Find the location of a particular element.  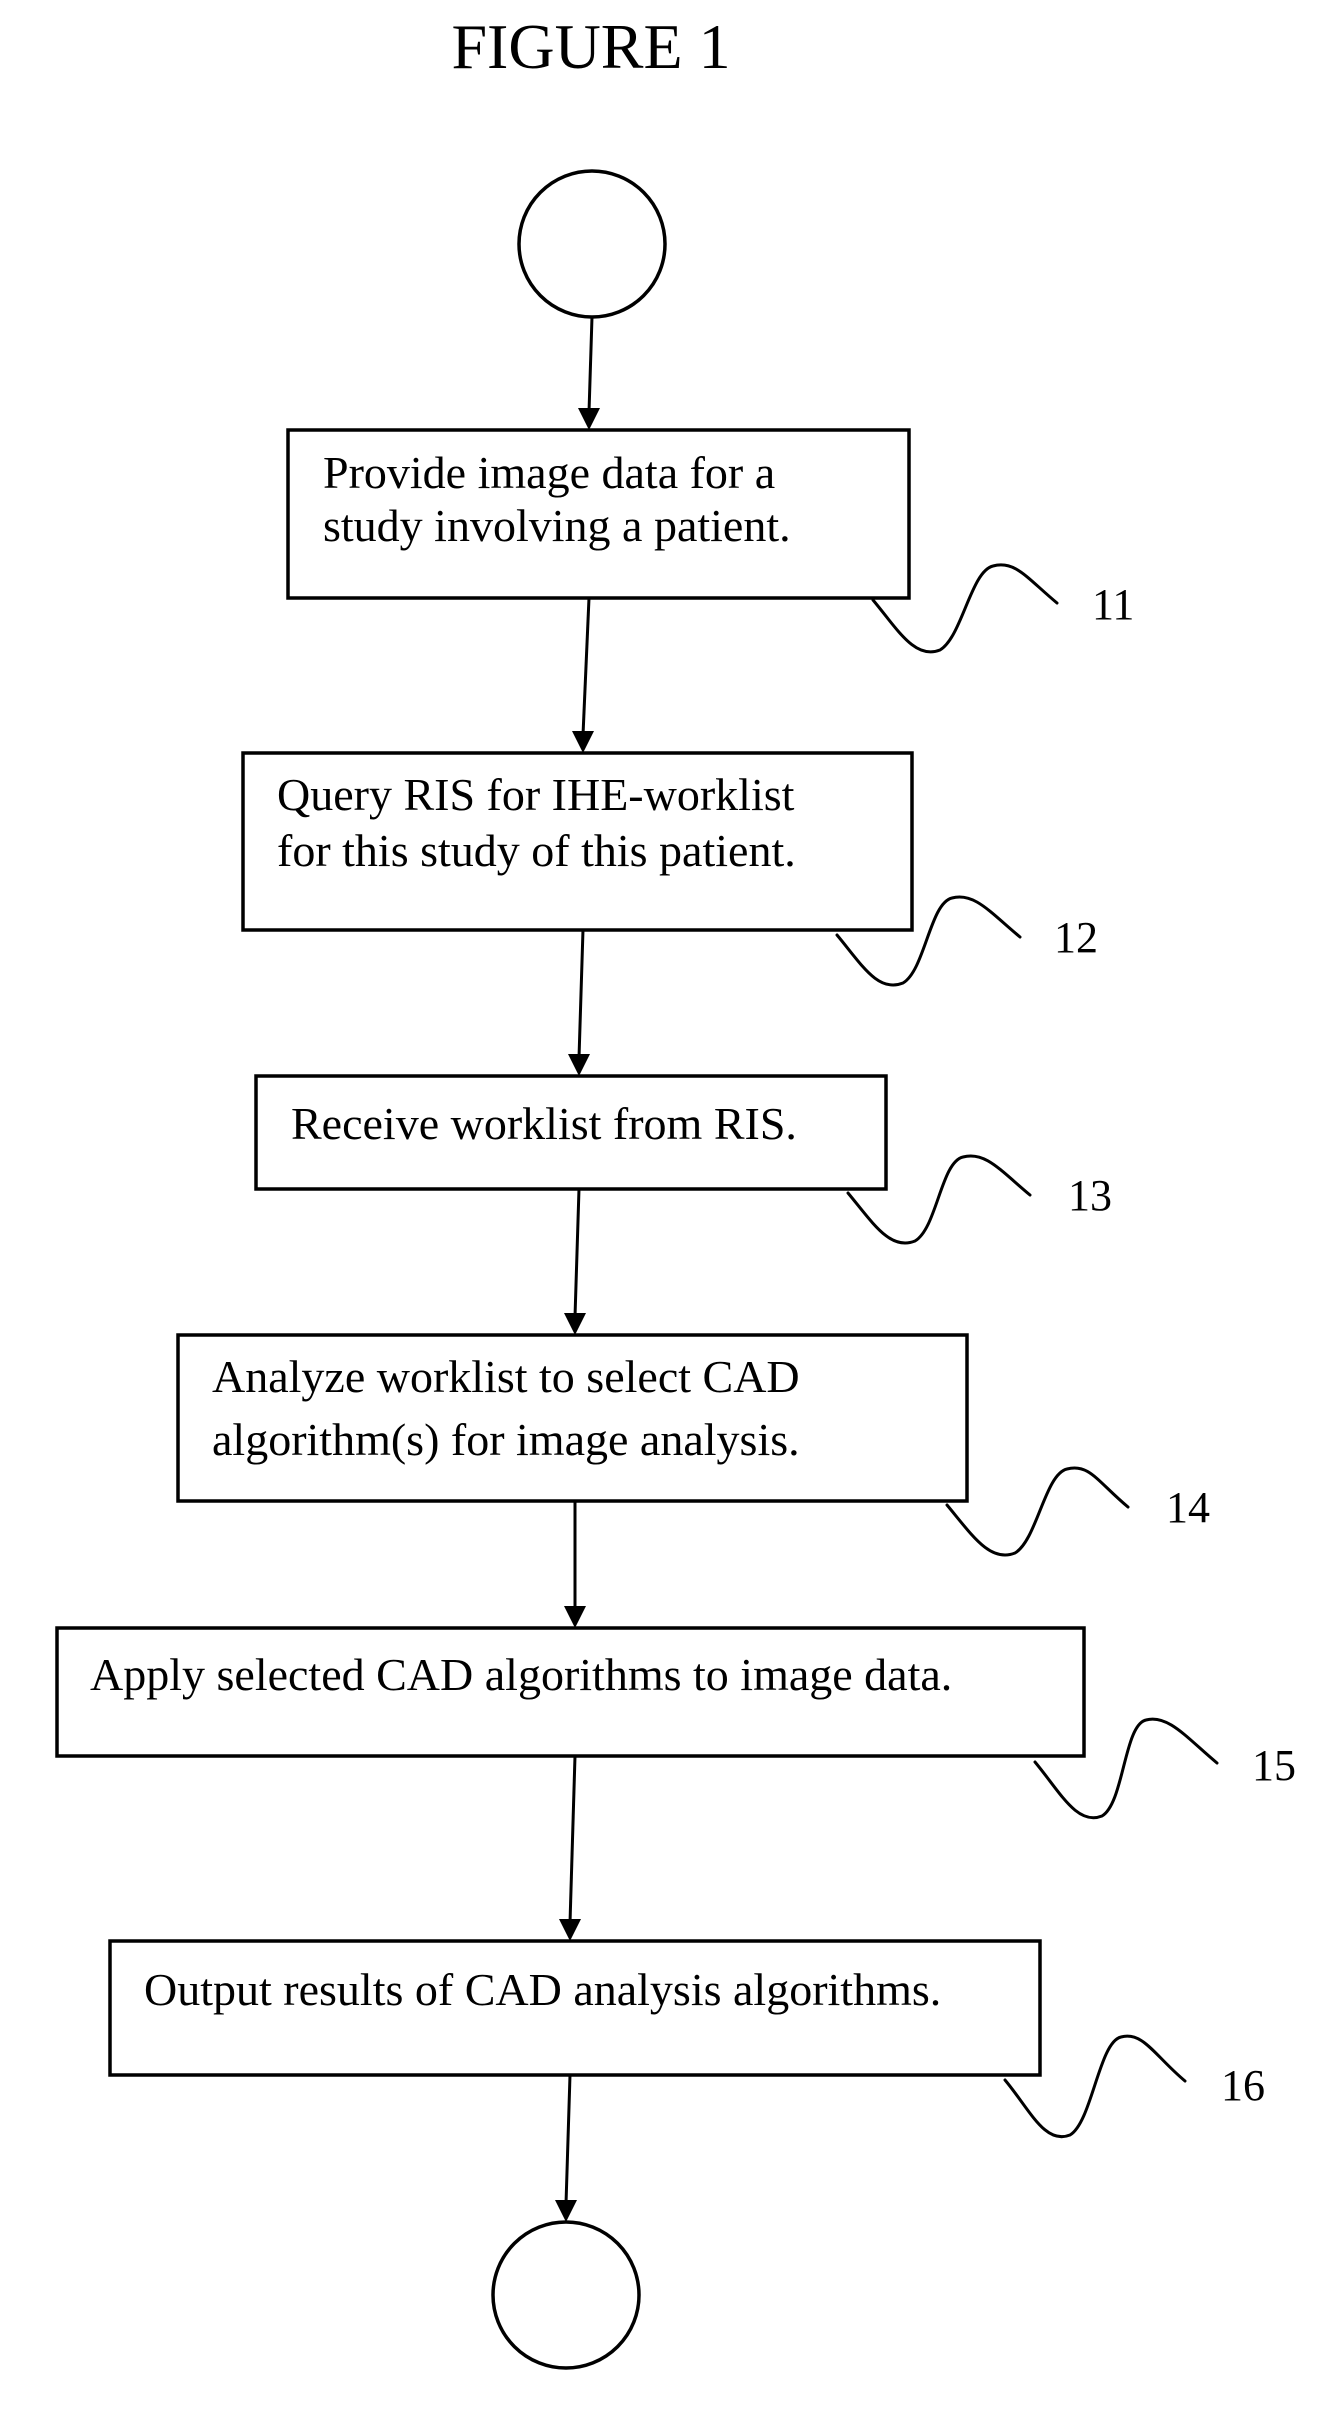

reference-numeral: 12 is located at coordinates (1076, 937).